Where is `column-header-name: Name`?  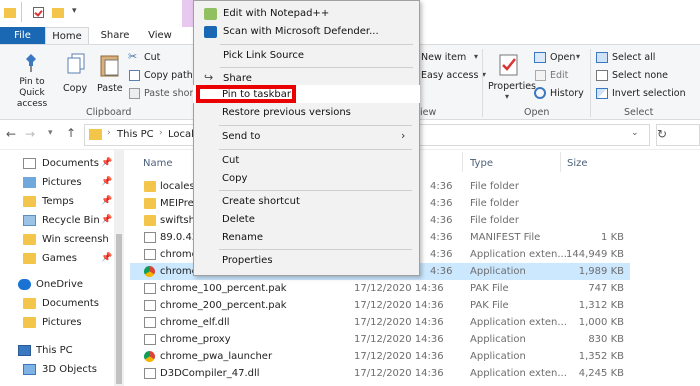
column-header-name: Name is located at coordinates (158, 163).